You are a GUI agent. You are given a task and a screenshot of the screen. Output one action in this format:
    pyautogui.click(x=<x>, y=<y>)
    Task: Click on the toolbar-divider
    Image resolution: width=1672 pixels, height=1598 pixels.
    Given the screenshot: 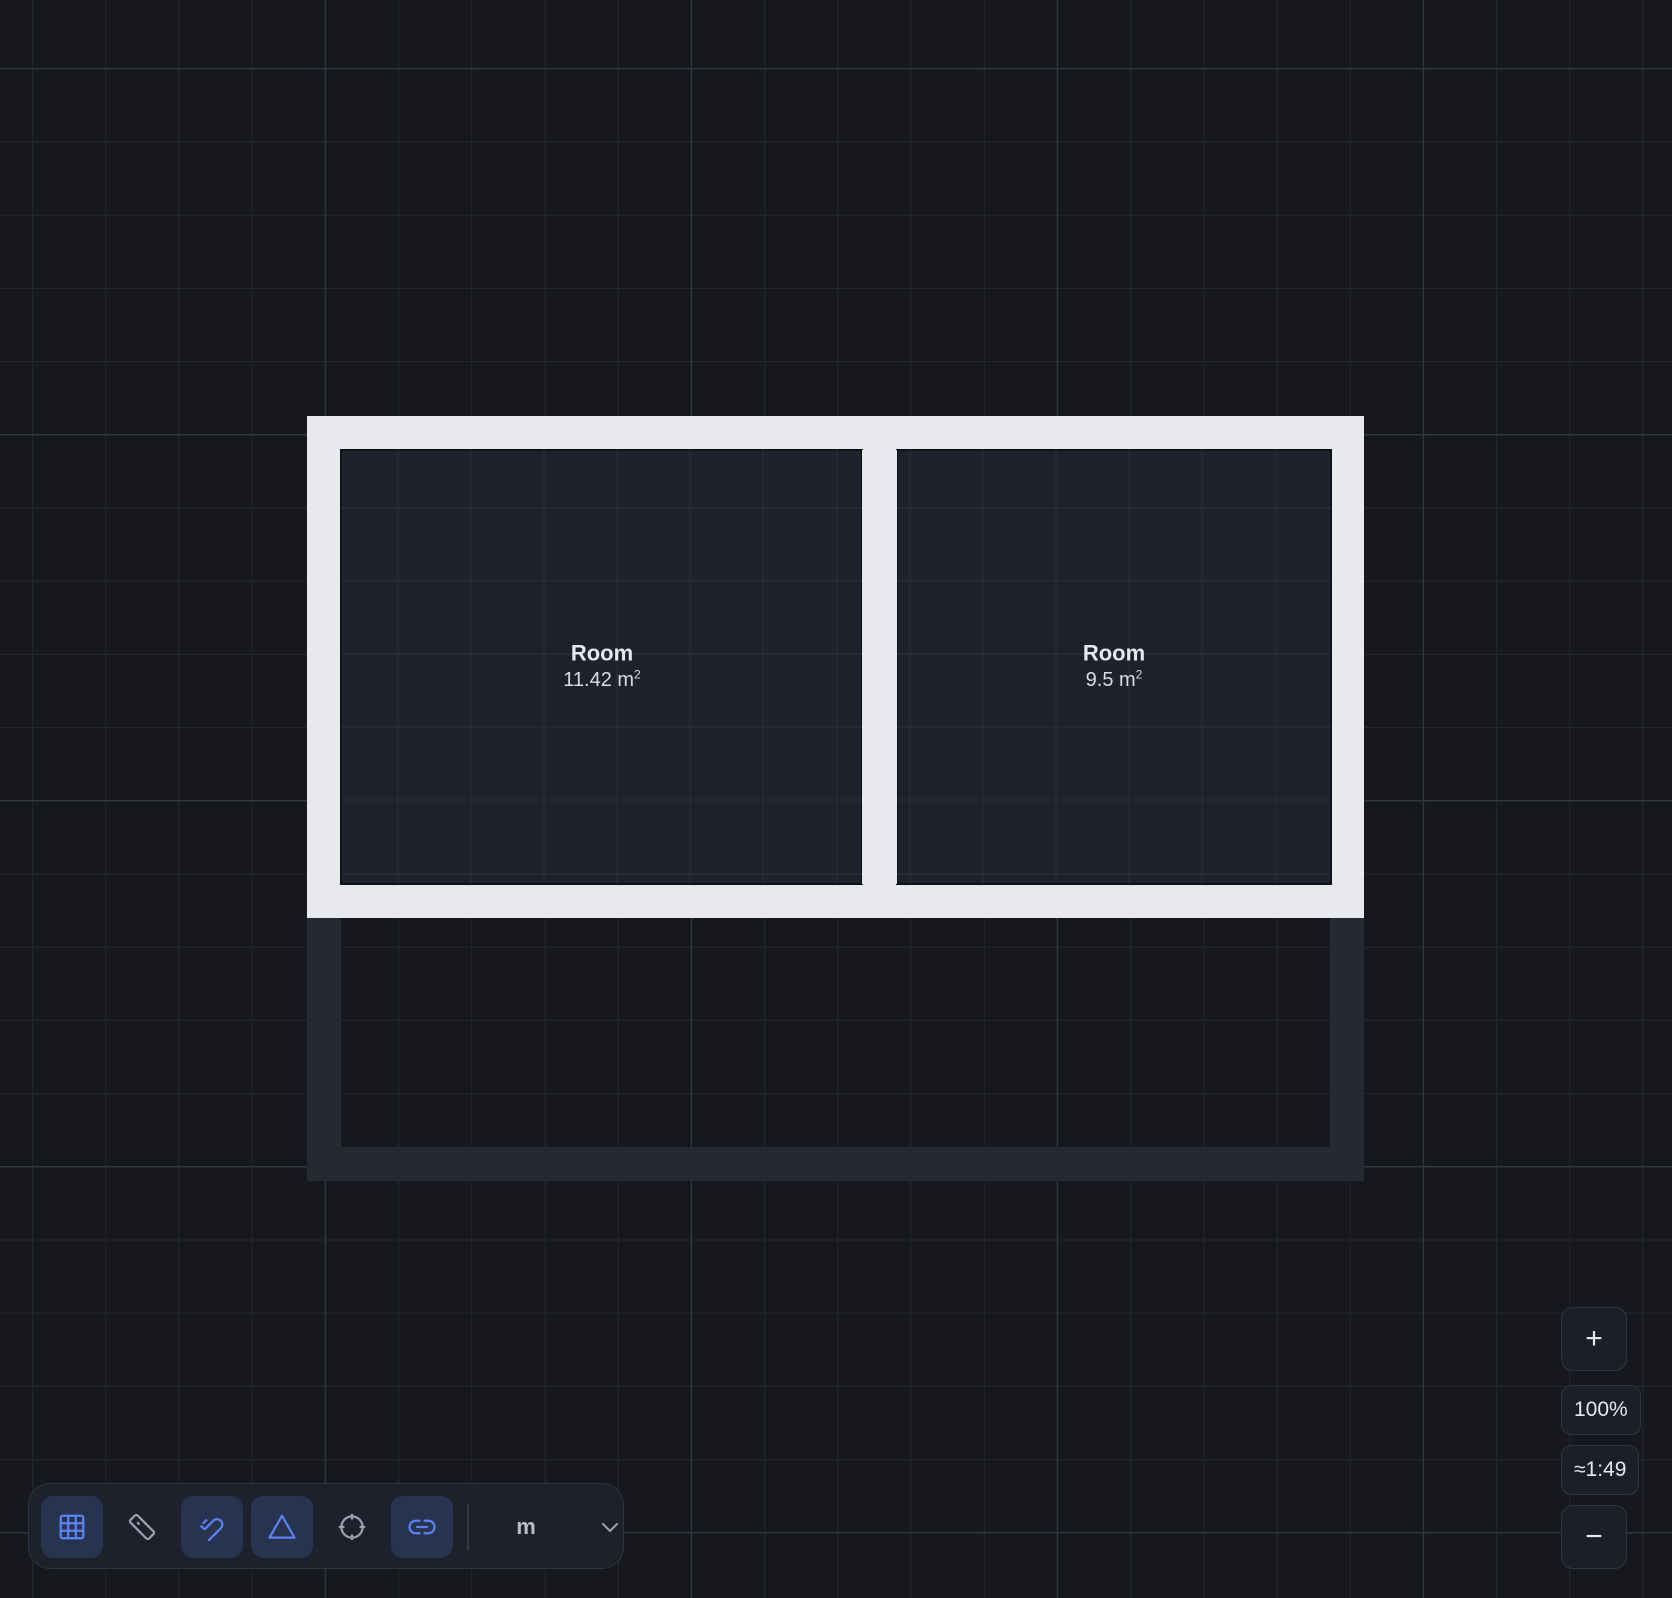 What is the action you would take?
    pyautogui.click(x=468, y=1527)
    